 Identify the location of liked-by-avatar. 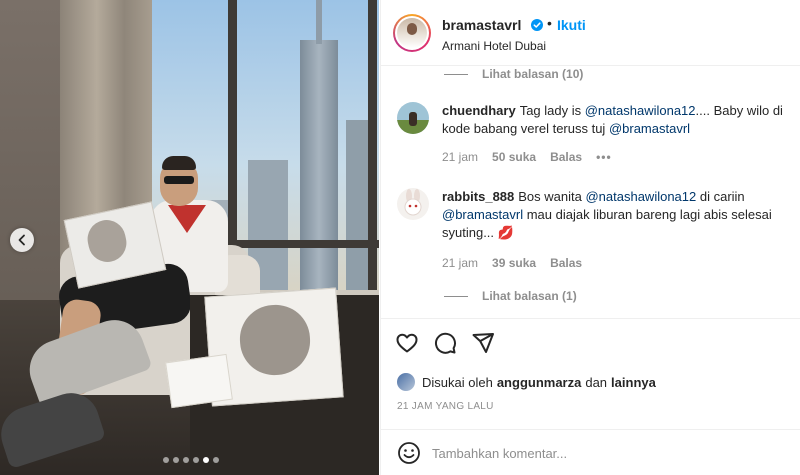
(406, 382).